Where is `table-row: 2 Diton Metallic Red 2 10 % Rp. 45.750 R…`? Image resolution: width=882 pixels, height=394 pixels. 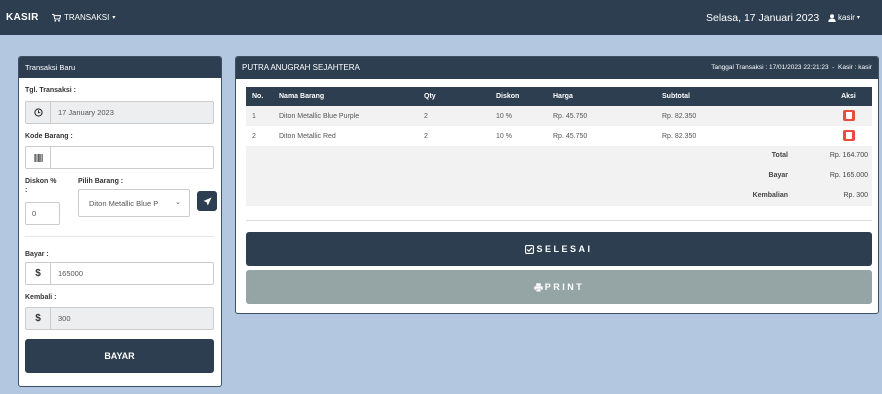
table-row: 2 Diton Metallic Red 2 10 % Rp. 45.750 R… is located at coordinates (559, 136).